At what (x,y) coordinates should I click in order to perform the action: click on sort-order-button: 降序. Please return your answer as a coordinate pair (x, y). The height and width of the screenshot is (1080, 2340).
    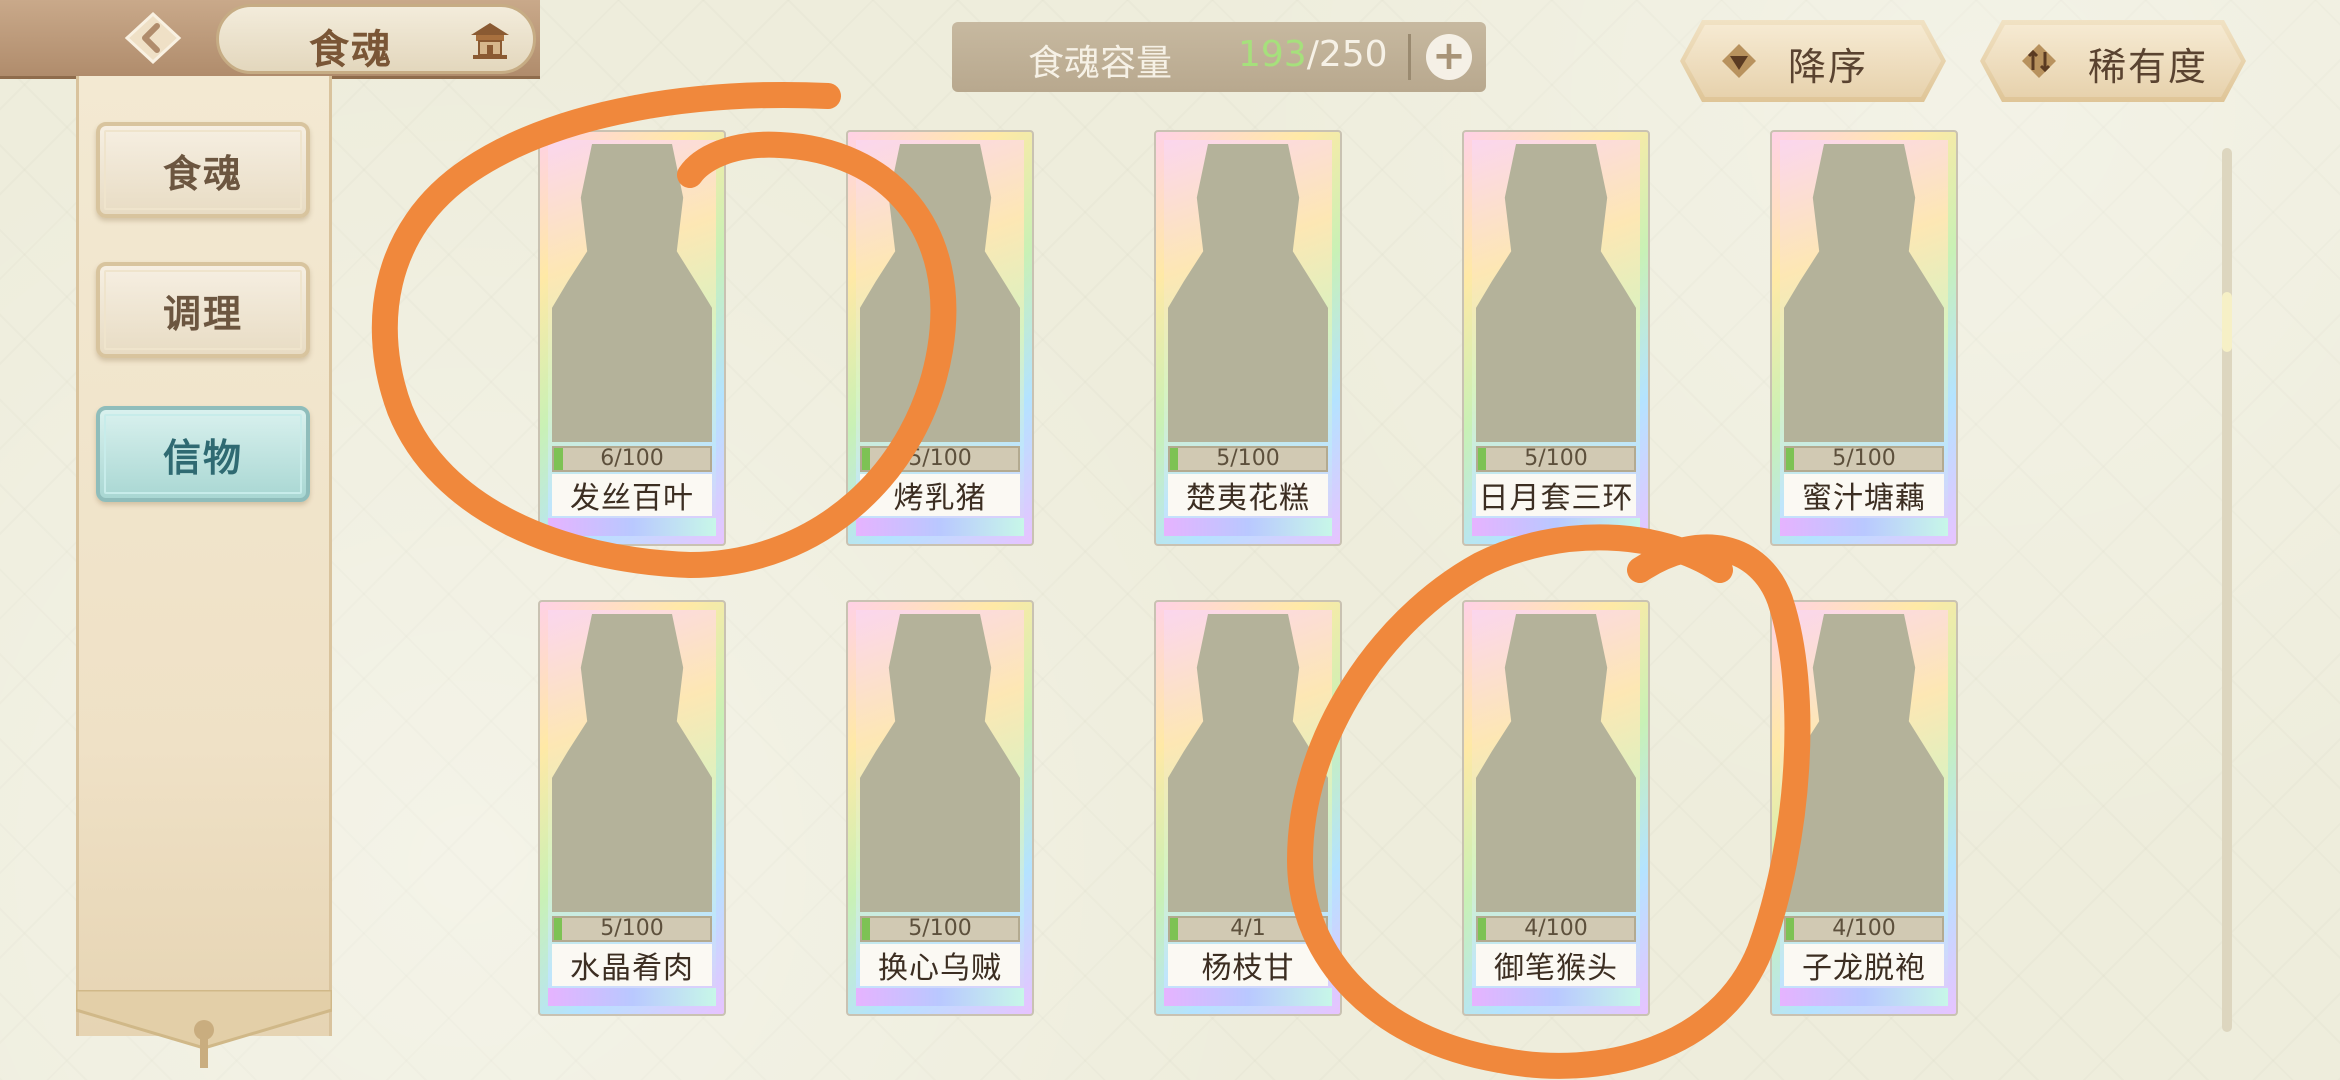
    Looking at the image, I should click on (1813, 61).